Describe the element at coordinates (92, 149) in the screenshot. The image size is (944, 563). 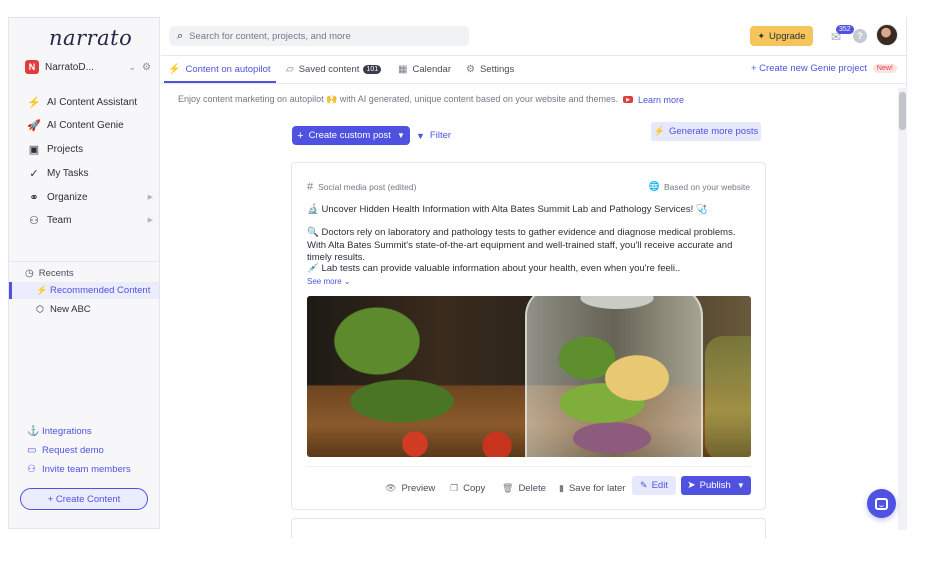
I see `sidebar-item-projects: ▣ Projects` at that location.